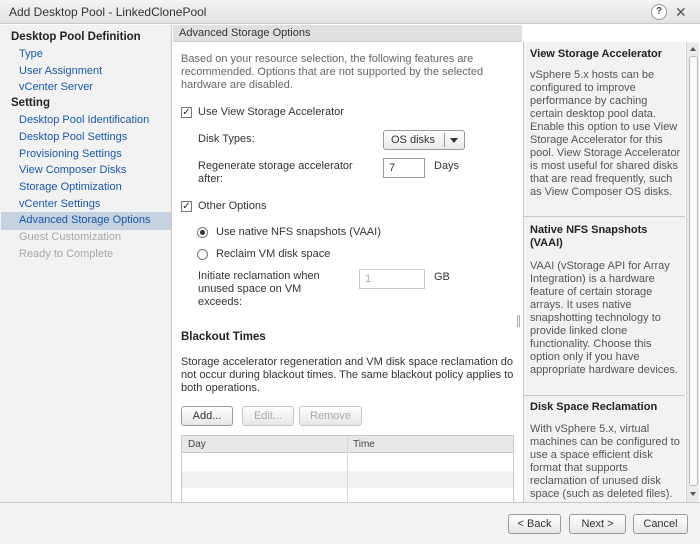  What do you see at coordinates (108, 12) in the screenshot?
I see `window-title: Add Desktop Pool - LinkedClonePool` at bounding box center [108, 12].